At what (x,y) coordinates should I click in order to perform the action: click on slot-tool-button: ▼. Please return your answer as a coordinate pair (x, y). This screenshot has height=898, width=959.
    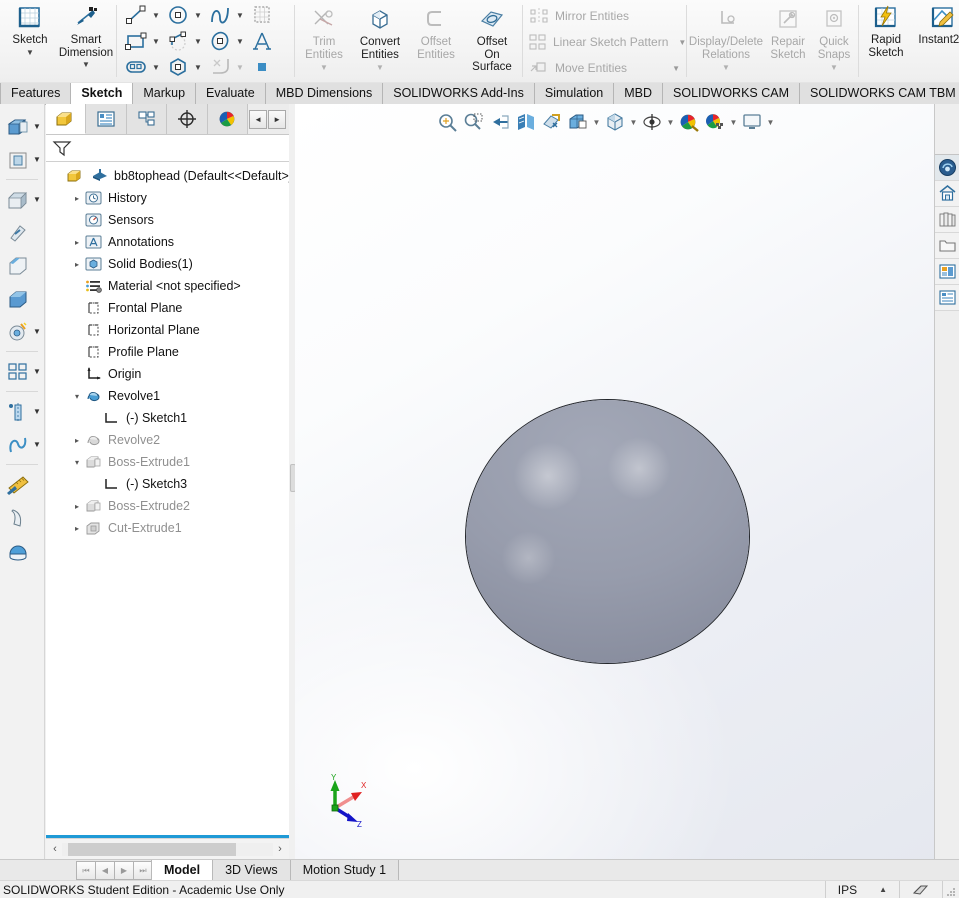
    Looking at the image, I should click on (142, 67).